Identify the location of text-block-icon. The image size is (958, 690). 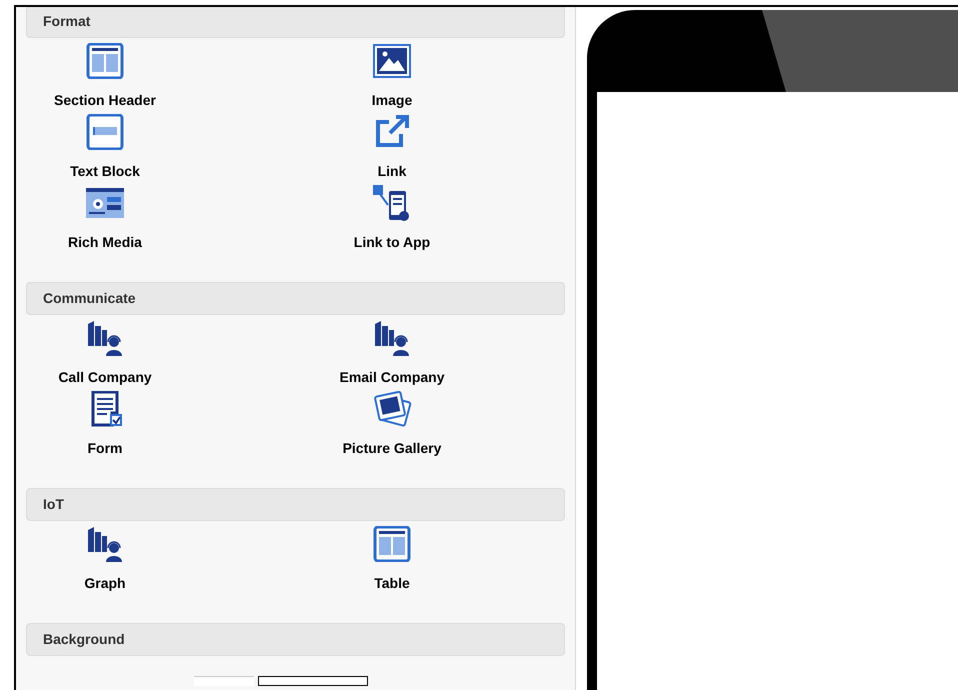
(105, 132).